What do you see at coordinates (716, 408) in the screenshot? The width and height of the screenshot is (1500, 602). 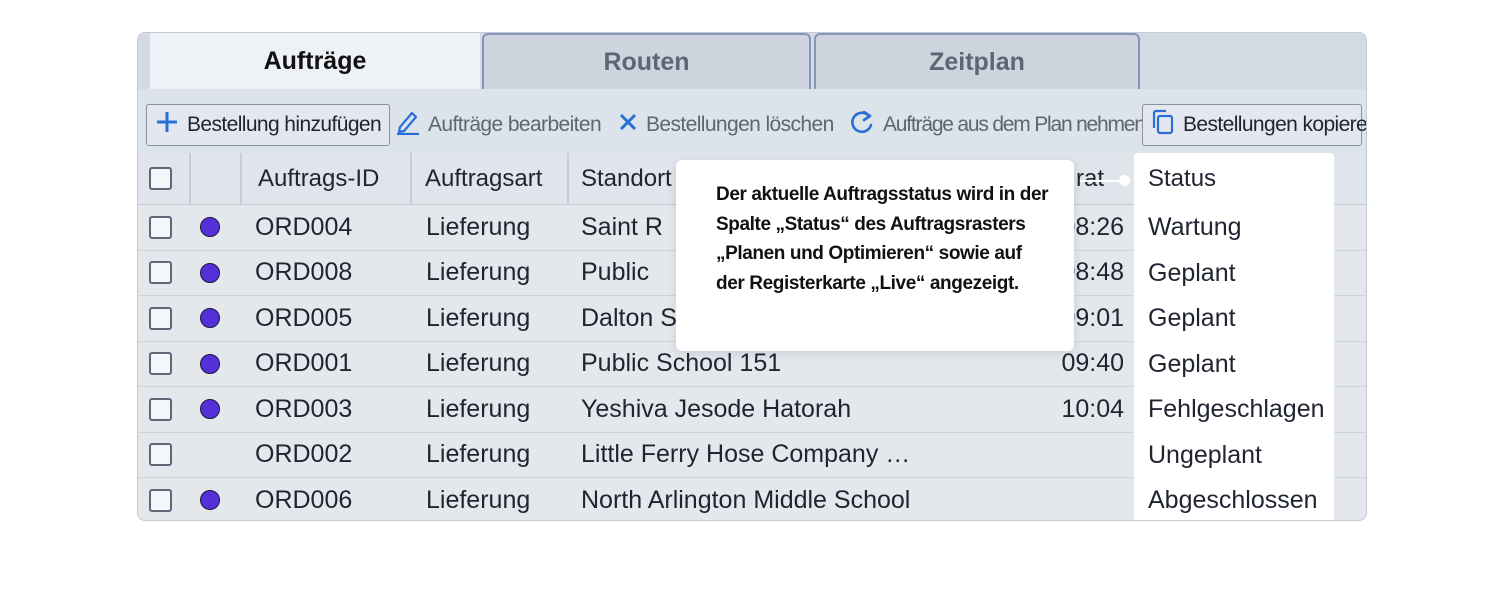 I see `cell-location: Yeshiva Jesode Hatorah` at bounding box center [716, 408].